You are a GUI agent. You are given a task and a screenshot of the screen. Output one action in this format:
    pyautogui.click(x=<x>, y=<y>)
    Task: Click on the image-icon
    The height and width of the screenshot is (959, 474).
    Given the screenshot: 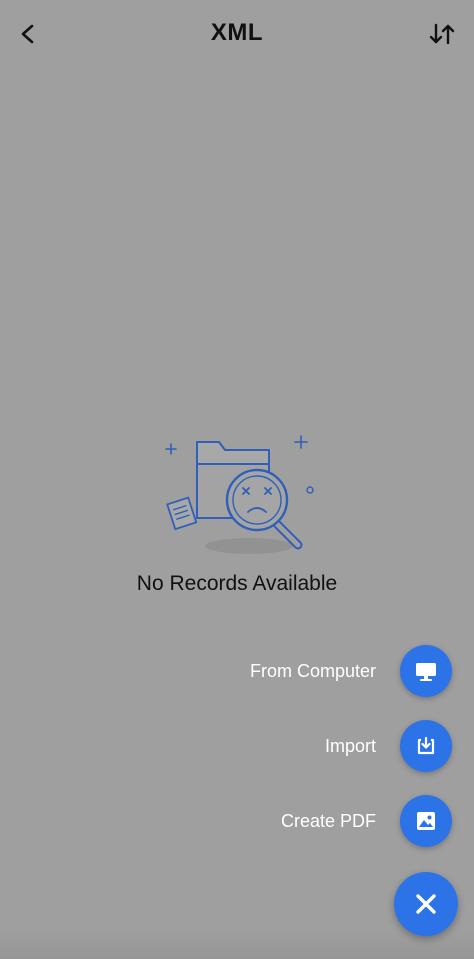 What is the action you would take?
    pyautogui.click(x=426, y=821)
    